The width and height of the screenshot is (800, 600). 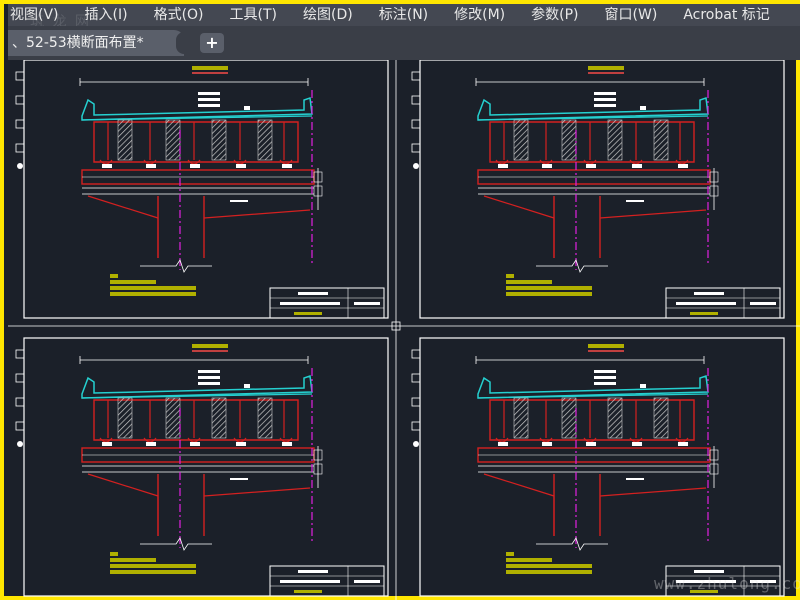 What do you see at coordinates (96, 43) in the screenshot?
I see `tab-drawing-52-53: 、52-53横断面布置*` at bounding box center [96, 43].